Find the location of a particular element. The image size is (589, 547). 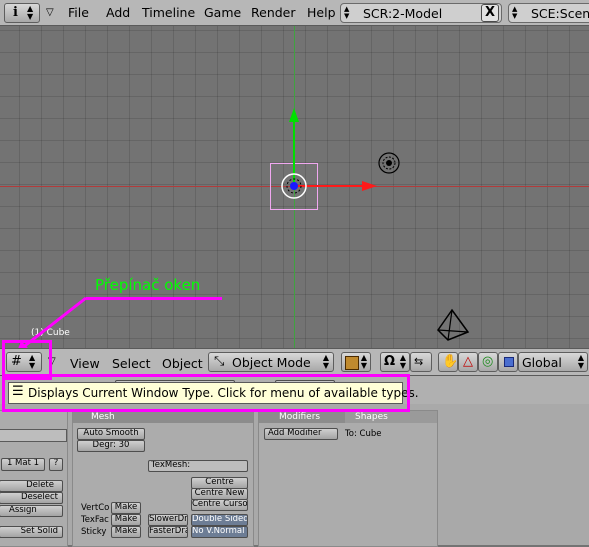

translate-manipulator-button: △ is located at coordinates (468, 362).